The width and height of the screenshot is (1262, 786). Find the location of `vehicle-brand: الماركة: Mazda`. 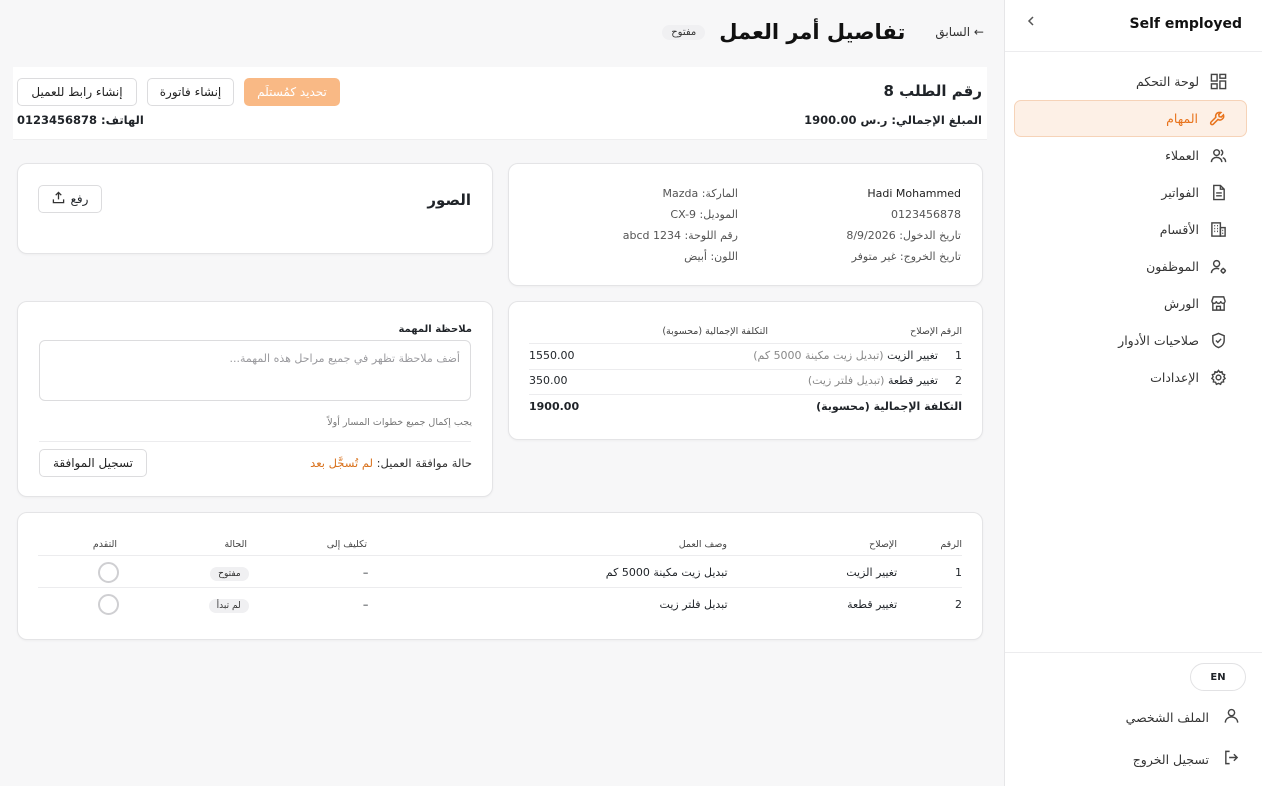

vehicle-brand: الماركة: Mazda is located at coordinates (700, 193).